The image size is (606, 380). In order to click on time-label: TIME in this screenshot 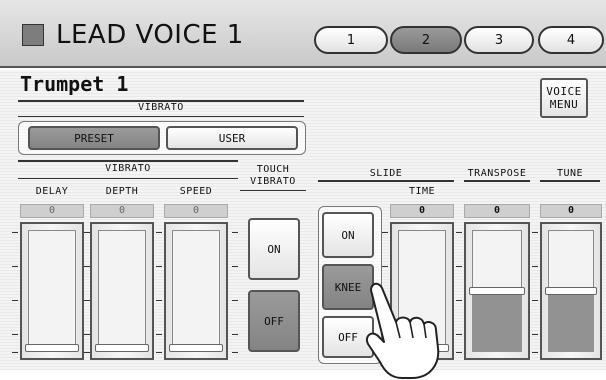, I will do `click(422, 191)`.